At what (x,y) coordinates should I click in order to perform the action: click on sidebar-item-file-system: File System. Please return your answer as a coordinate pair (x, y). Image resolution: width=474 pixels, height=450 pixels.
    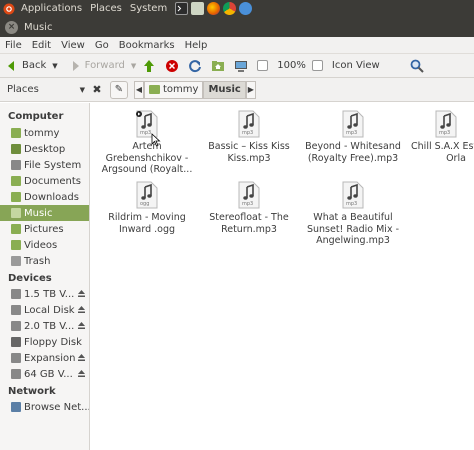
    Looking at the image, I should click on (44, 165).